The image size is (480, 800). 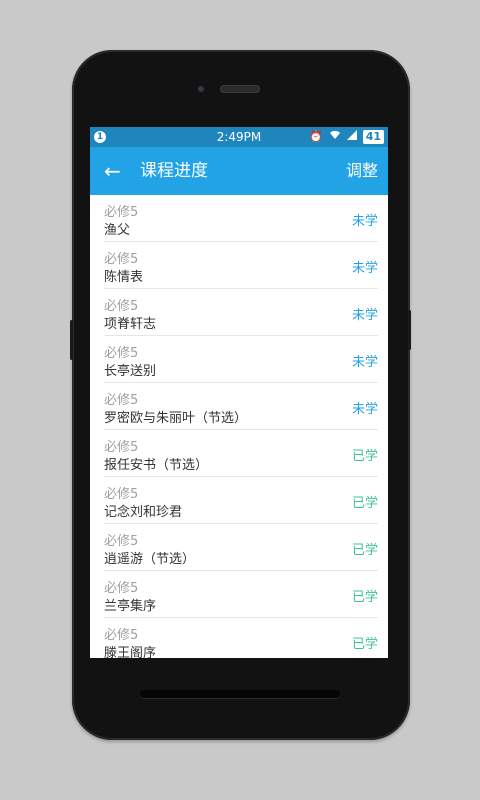 I want to click on earpiece-speaker, so click(x=240, y=89).